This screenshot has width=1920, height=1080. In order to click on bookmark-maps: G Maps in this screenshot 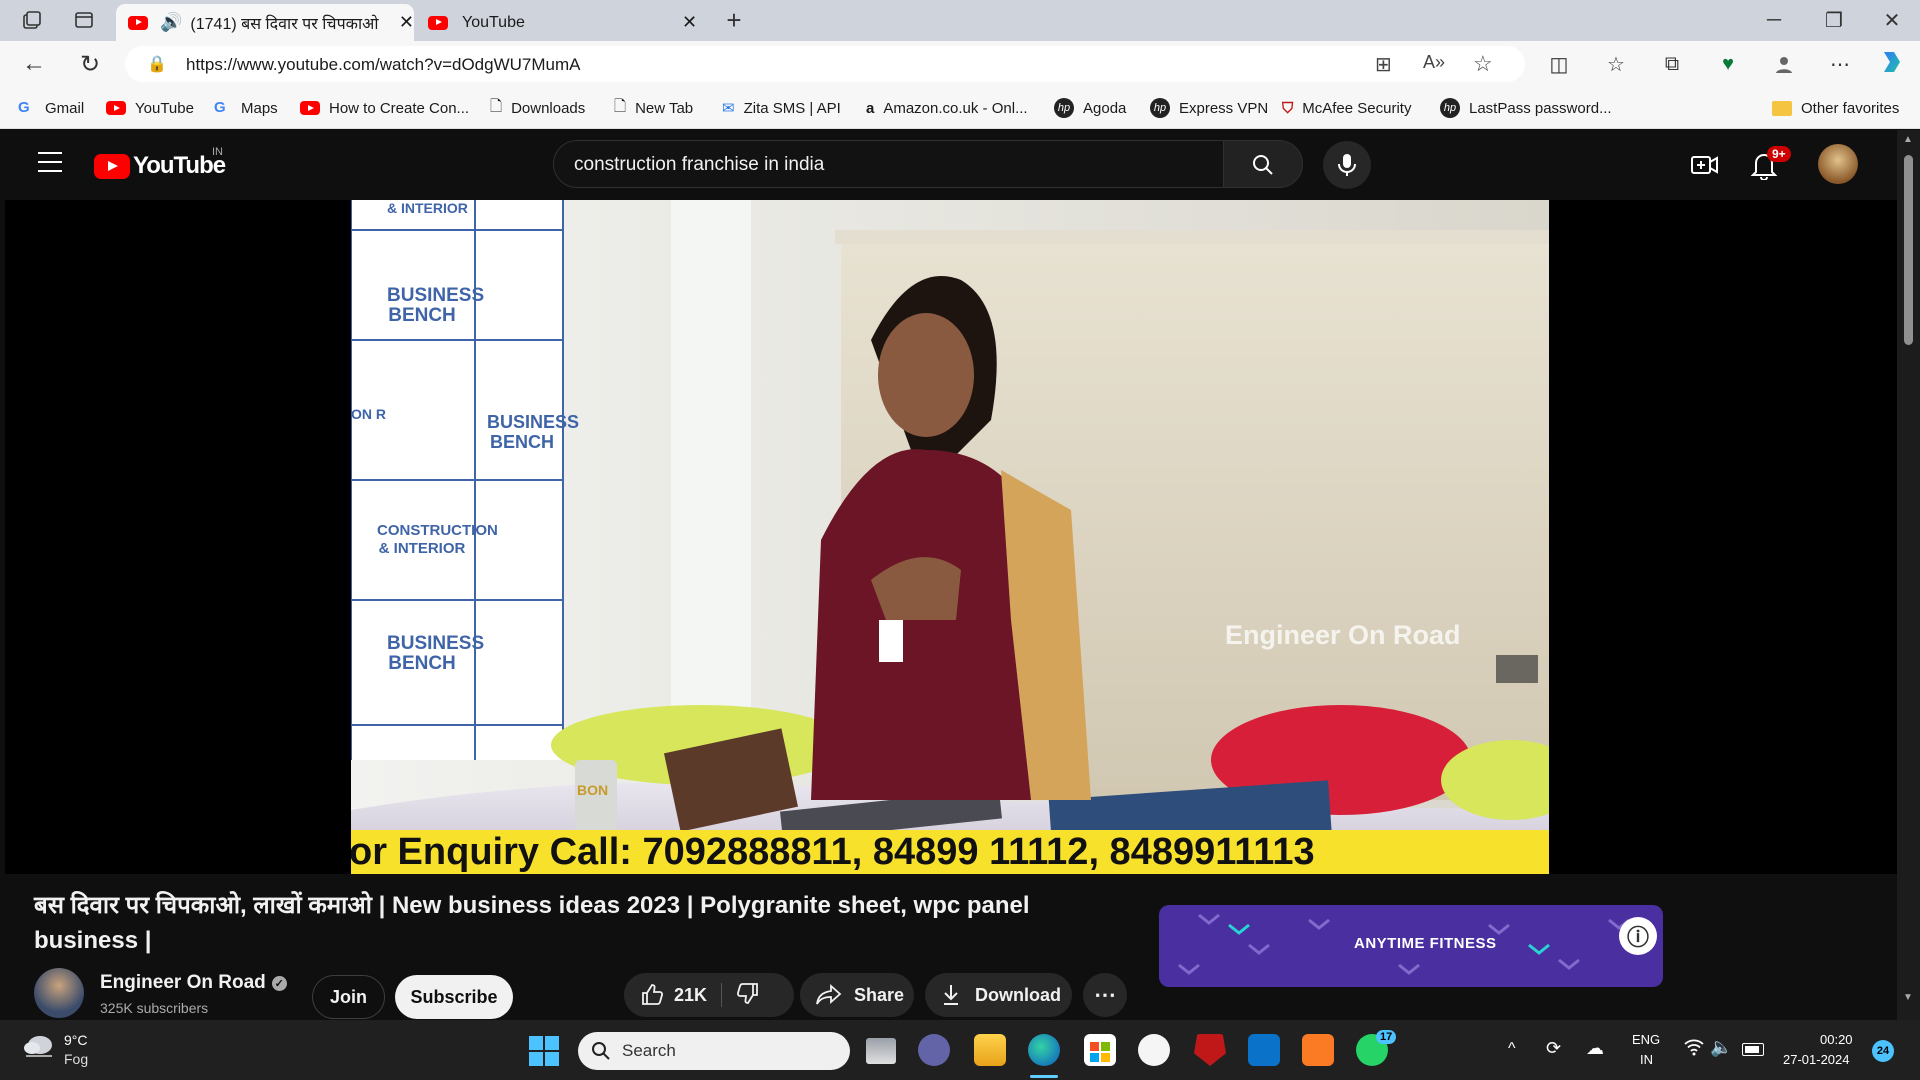, I will do `click(246, 108)`.